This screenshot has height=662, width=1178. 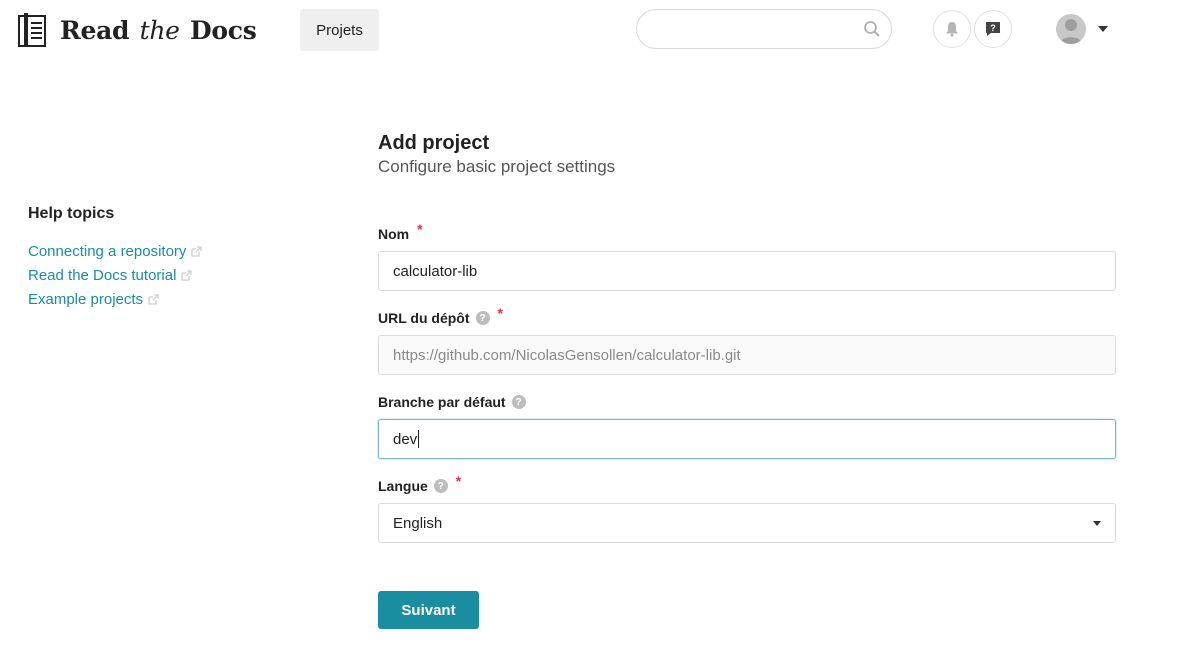 What do you see at coordinates (747, 271) in the screenshot?
I see `name-field: calculator-lib` at bounding box center [747, 271].